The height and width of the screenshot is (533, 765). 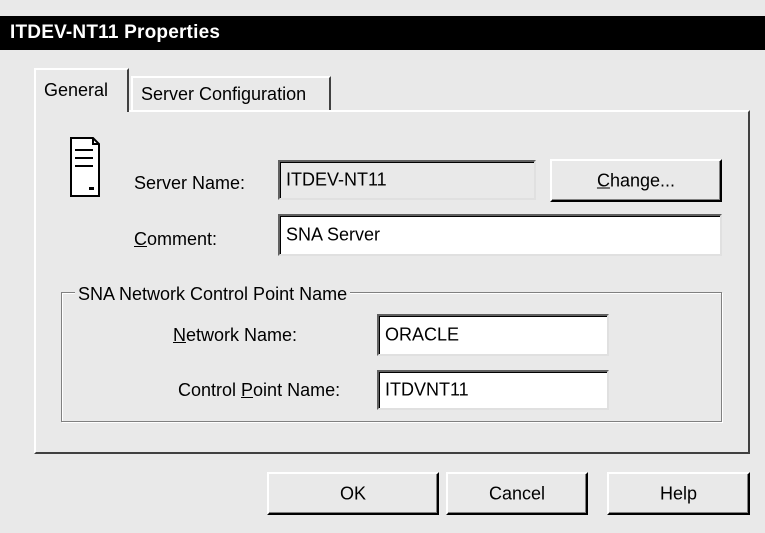 What do you see at coordinates (176, 239) in the screenshot?
I see `comment-label: Comment:` at bounding box center [176, 239].